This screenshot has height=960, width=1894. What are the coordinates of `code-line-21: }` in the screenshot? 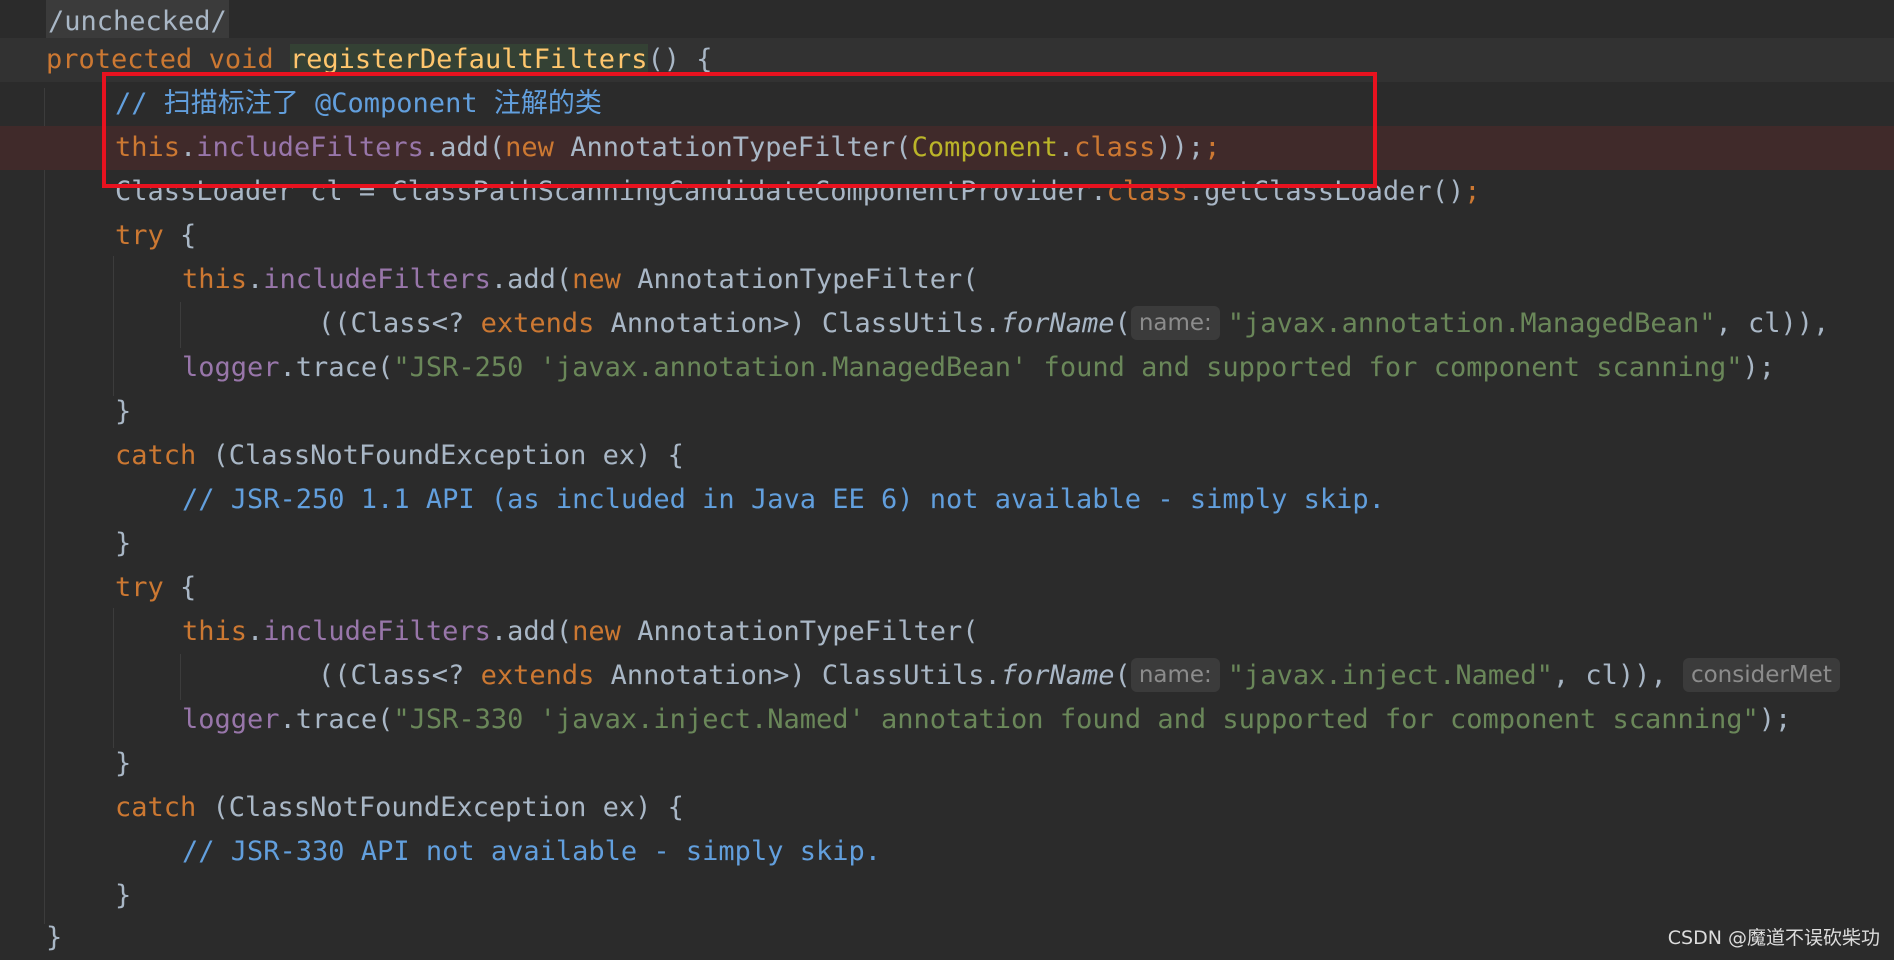 It's located at (947, 896).